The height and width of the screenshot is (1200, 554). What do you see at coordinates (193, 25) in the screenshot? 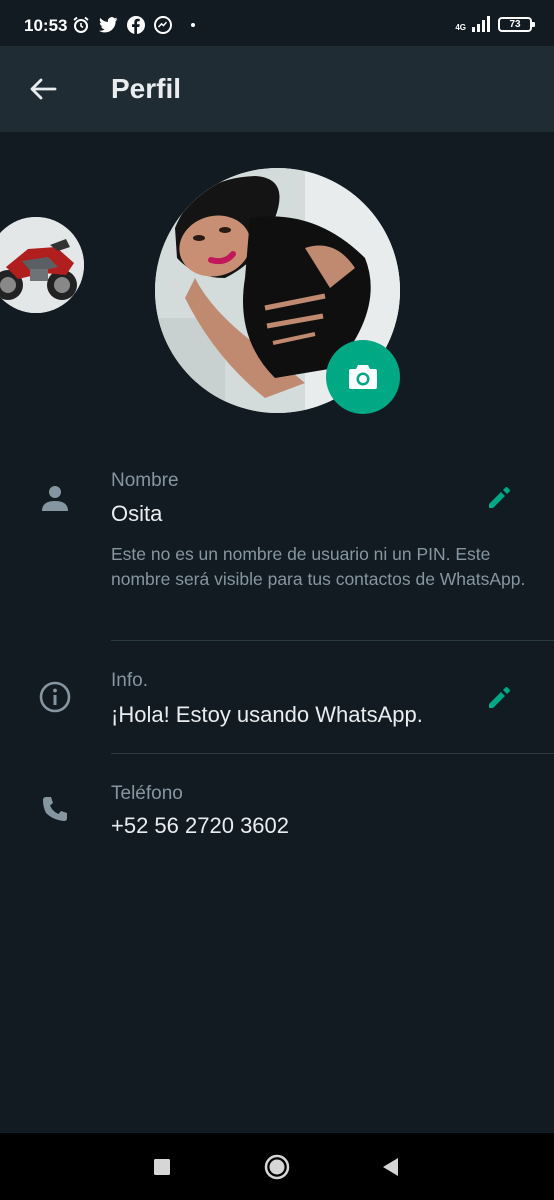
I see `dot-icon` at bounding box center [193, 25].